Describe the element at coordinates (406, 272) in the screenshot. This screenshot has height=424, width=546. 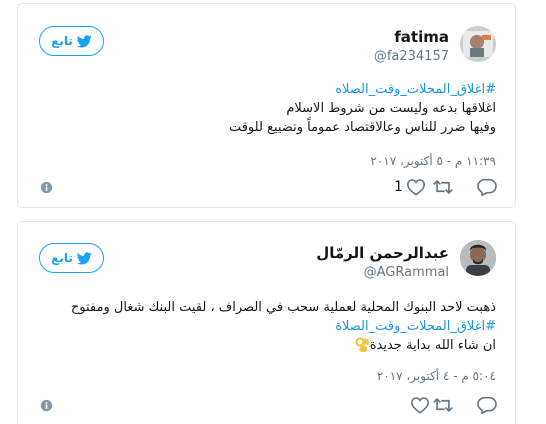
I see `user-handle: @AGRammal` at that location.